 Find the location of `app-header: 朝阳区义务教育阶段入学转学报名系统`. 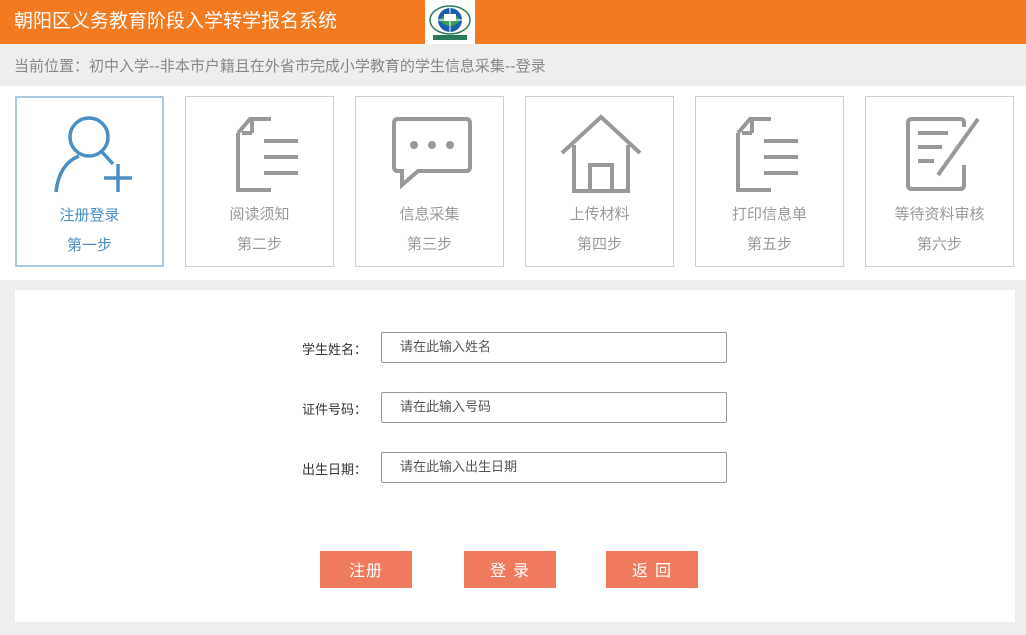

app-header: 朝阳区义务教育阶段入学转学报名系统 is located at coordinates (513, 22).